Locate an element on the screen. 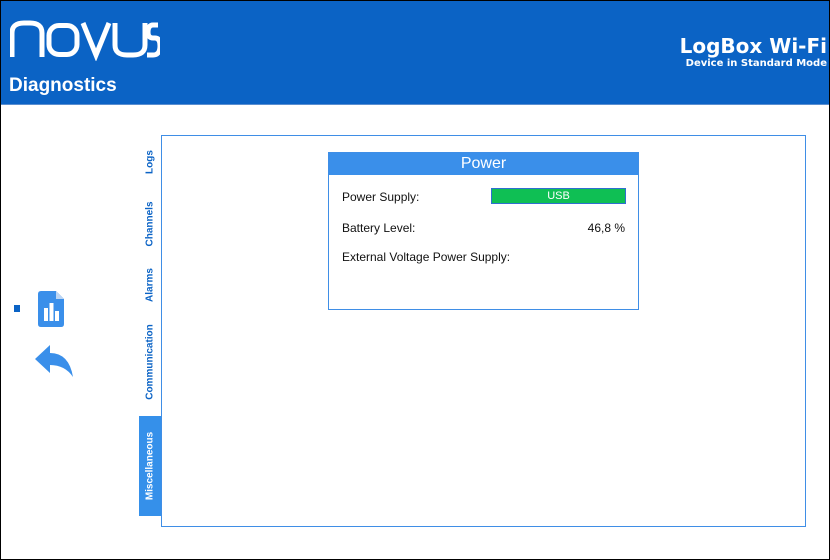 The height and width of the screenshot is (560, 830). page-title: Diagnostics is located at coordinates (63, 85).